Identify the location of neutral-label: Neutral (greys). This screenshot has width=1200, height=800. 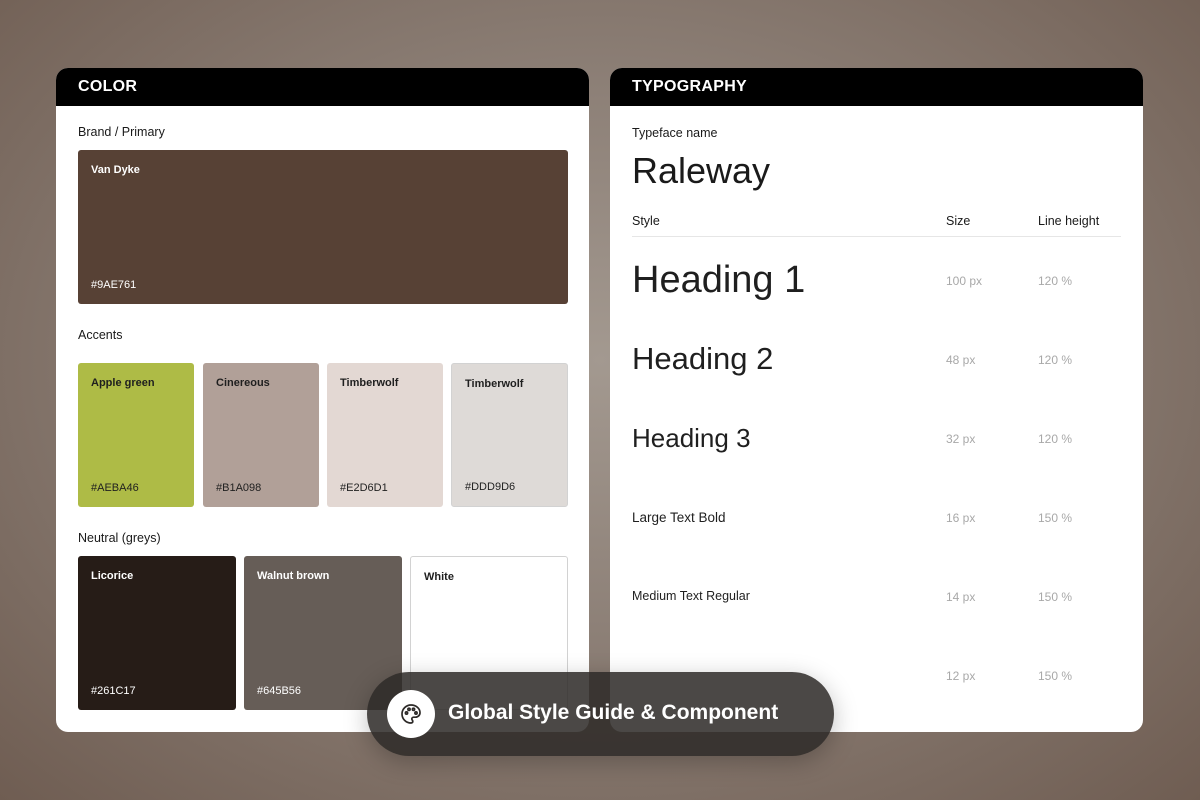
(119, 538).